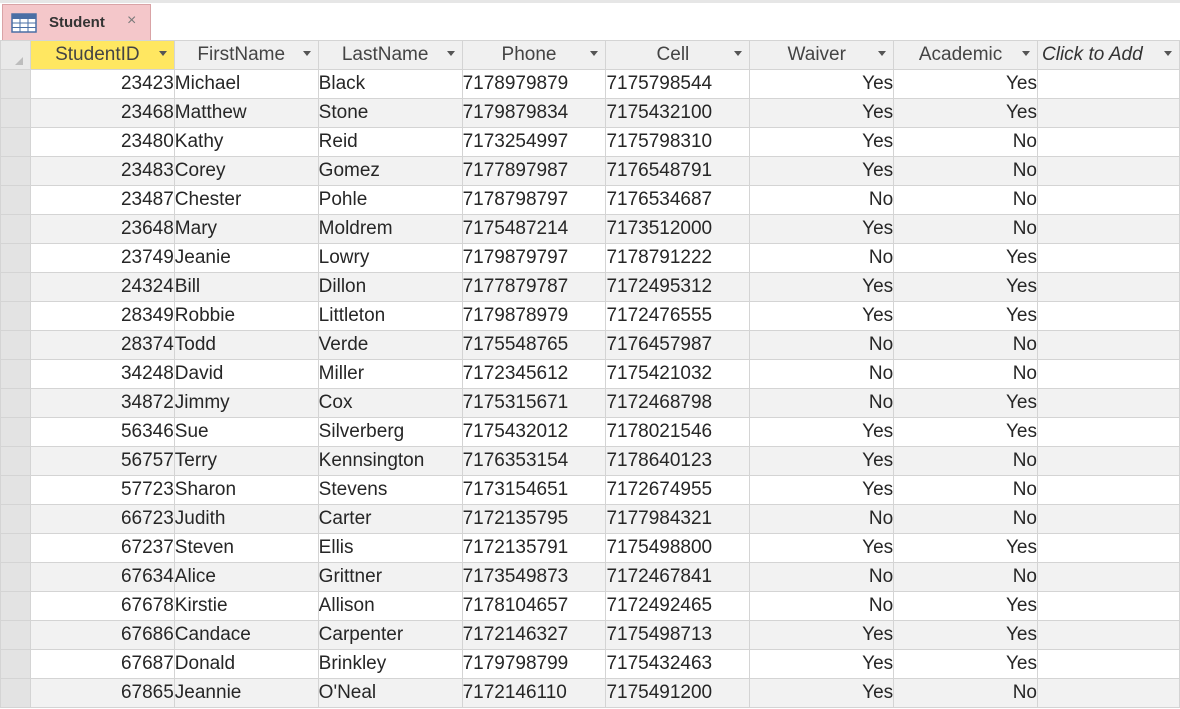  What do you see at coordinates (390, 55) in the screenshot?
I see `column-header-lastname: LastName` at bounding box center [390, 55].